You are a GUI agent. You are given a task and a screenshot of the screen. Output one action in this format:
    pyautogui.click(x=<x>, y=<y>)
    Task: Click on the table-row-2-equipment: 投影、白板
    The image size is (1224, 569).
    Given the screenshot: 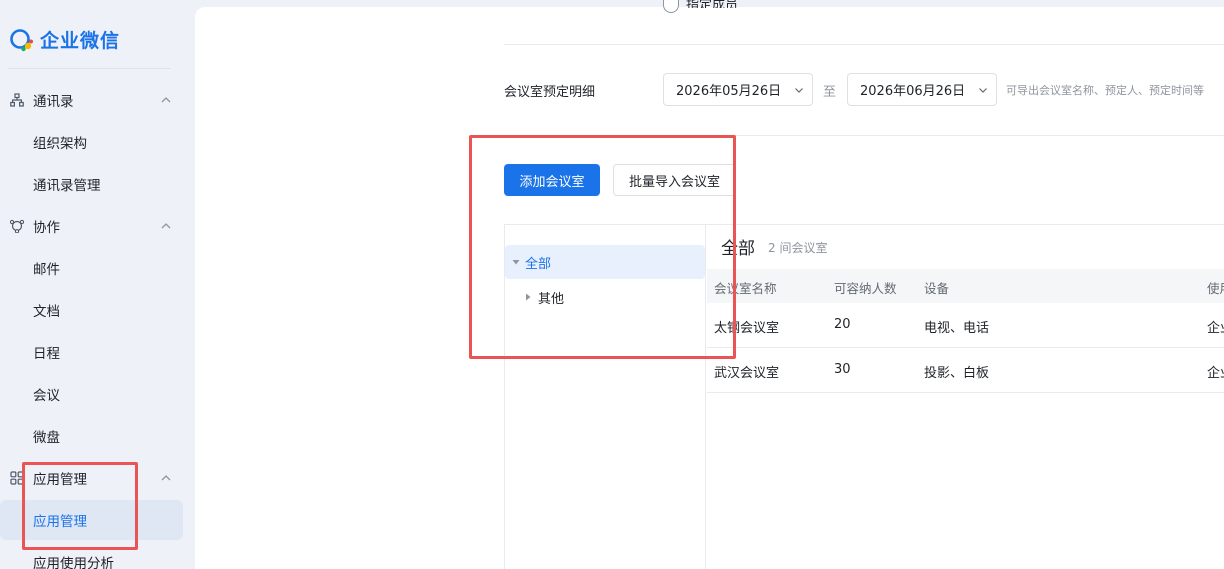 What is the action you would take?
    pyautogui.click(x=957, y=373)
    